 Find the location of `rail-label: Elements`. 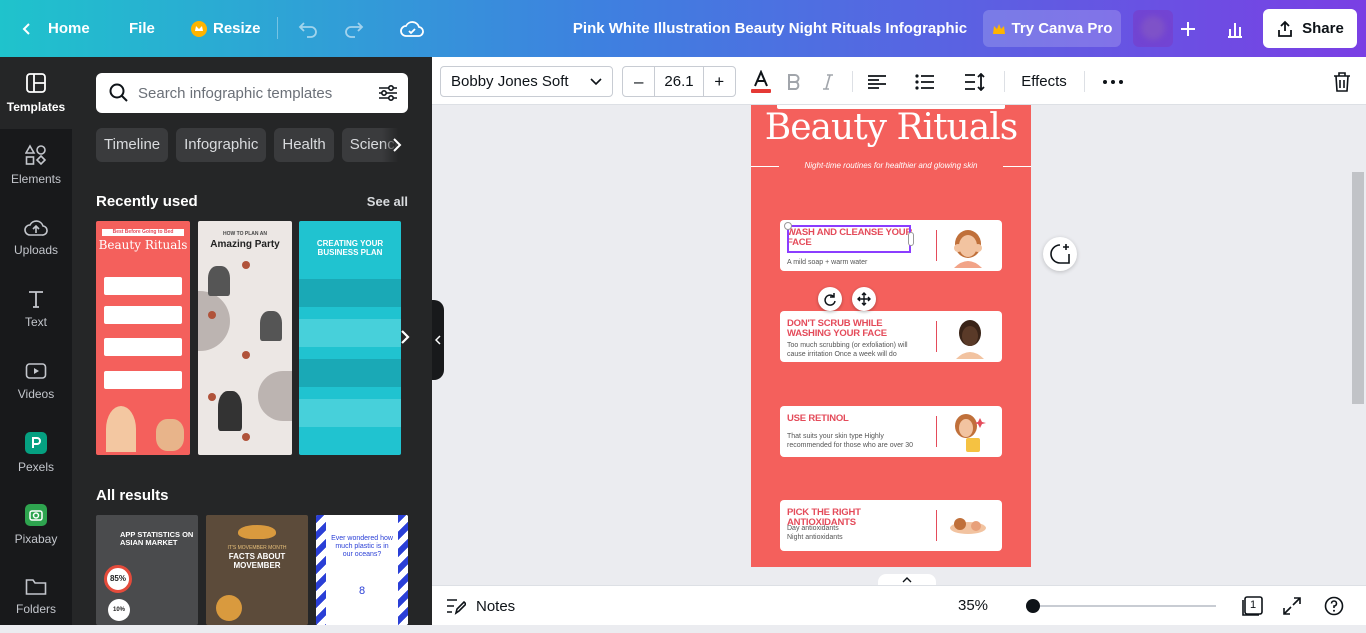

rail-label: Elements is located at coordinates (36, 179).